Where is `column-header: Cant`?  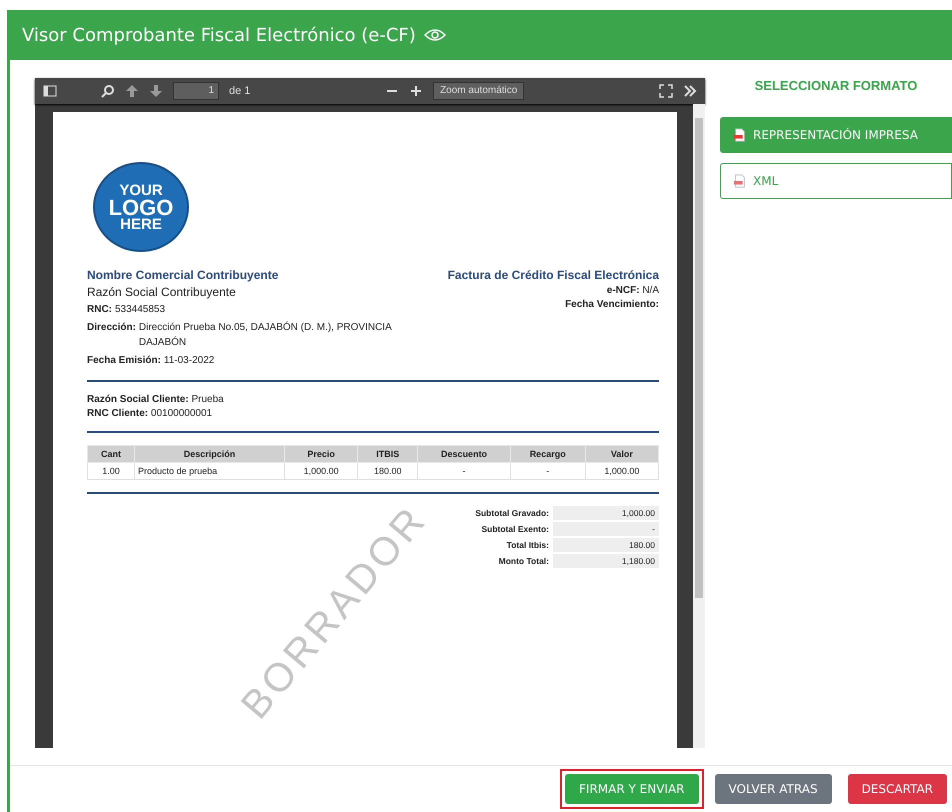
column-header: Cant is located at coordinates (111, 454).